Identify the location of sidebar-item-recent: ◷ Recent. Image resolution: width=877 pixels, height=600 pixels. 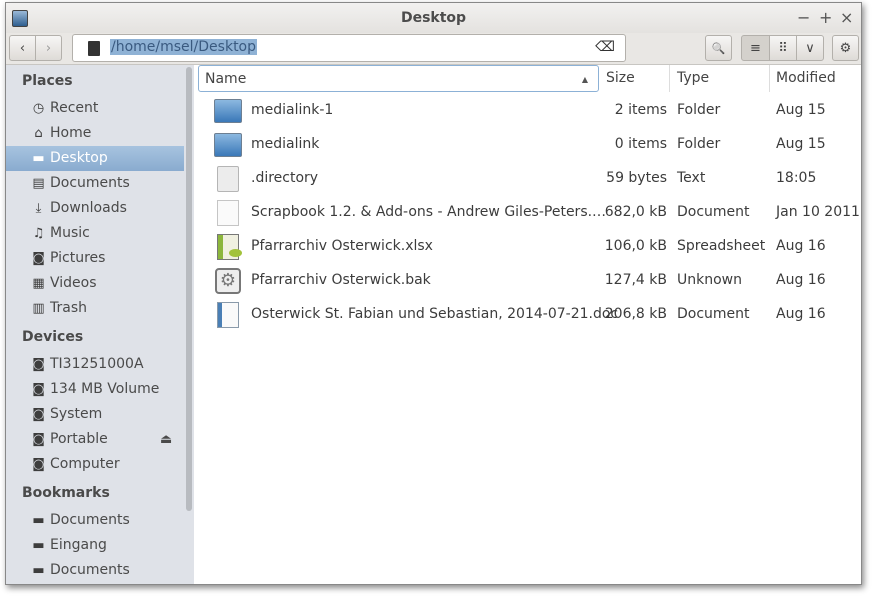
(95, 108).